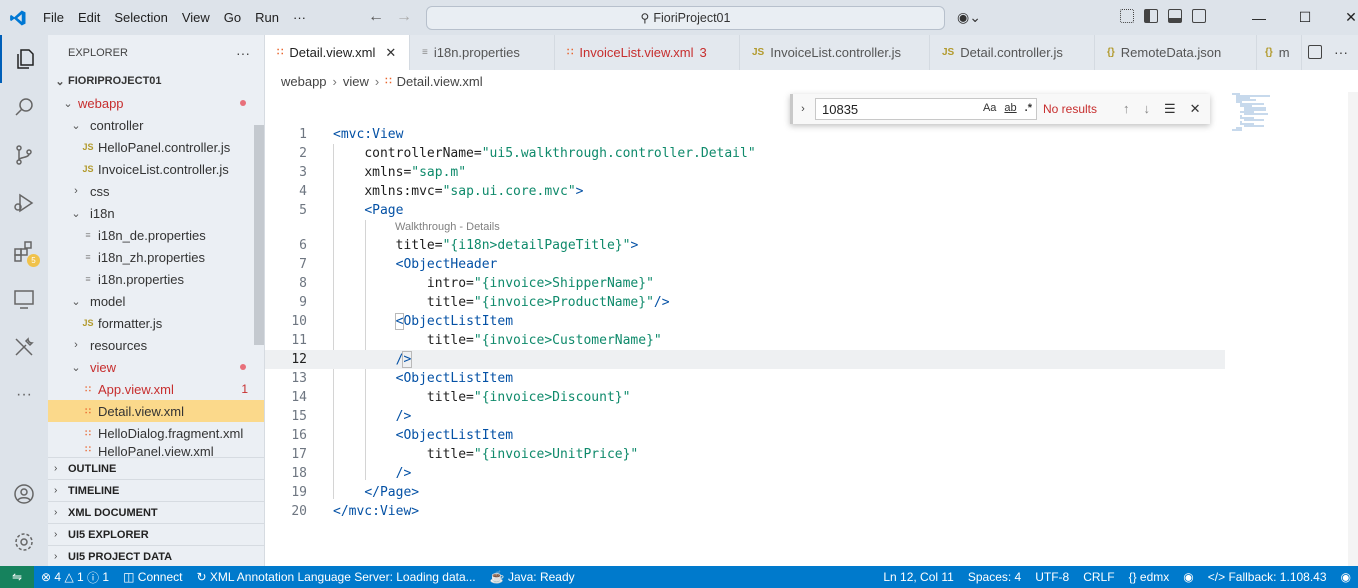  What do you see at coordinates (1170, 109) in the screenshot?
I see `find-in-selection-icon: ☰` at bounding box center [1170, 109].